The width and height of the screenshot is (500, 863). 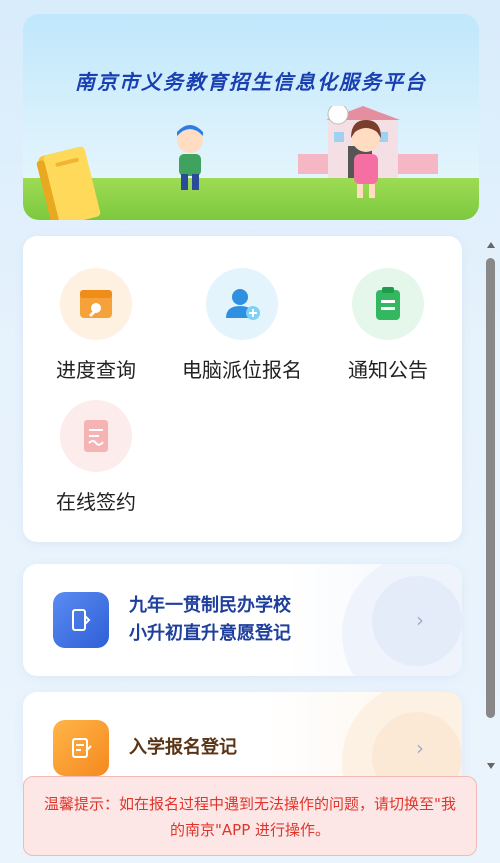 I want to click on progress-query-icon-circle, so click(x=96, y=304).